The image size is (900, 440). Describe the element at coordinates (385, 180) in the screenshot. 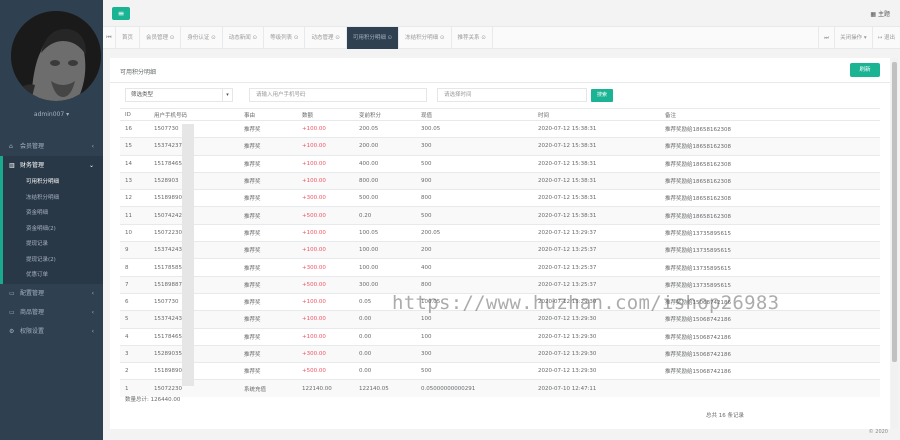

I see `cell-before: 800.00` at that location.